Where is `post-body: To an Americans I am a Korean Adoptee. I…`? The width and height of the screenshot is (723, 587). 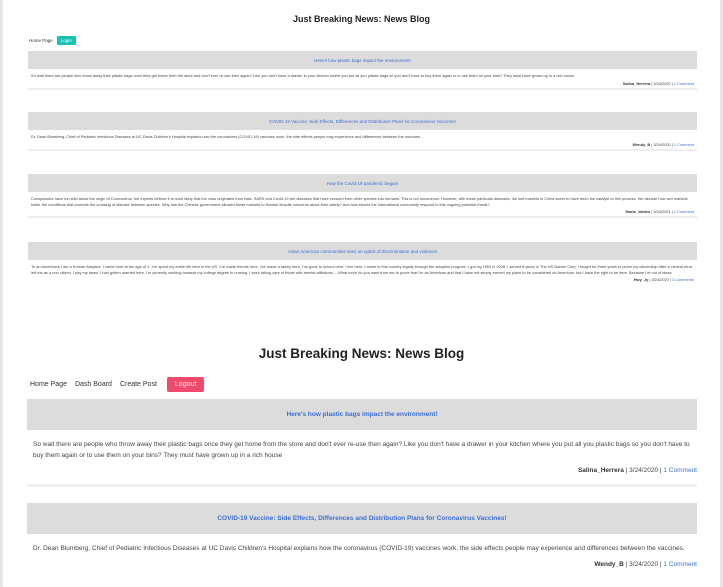 post-body: To an Americans I am a Korean Adoptee. I… is located at coordinates (362, 269).